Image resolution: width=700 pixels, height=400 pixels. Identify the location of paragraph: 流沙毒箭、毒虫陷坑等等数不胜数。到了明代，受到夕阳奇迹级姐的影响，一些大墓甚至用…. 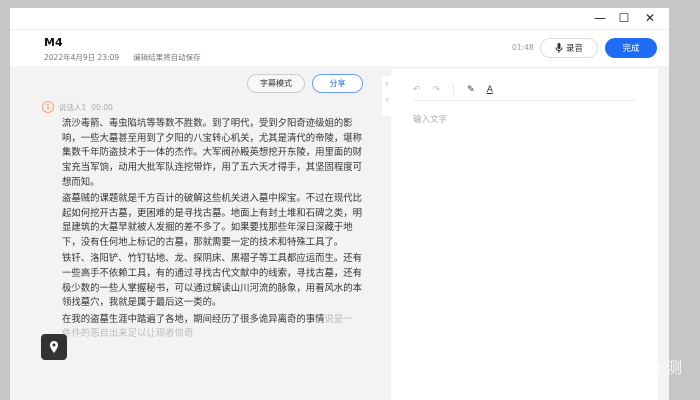
(212, 153).